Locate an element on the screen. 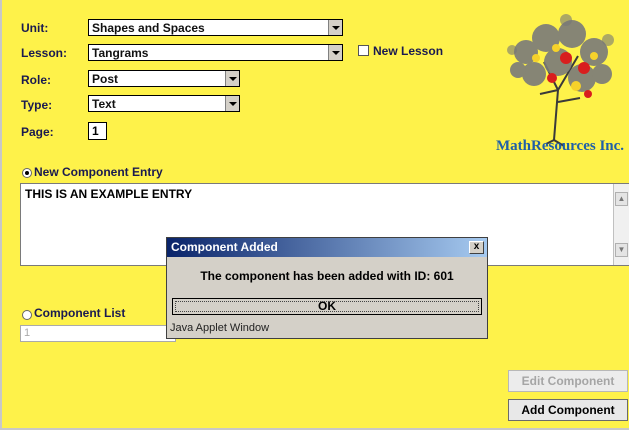  unit-label: Unit: is located at coordinates (35, 28).